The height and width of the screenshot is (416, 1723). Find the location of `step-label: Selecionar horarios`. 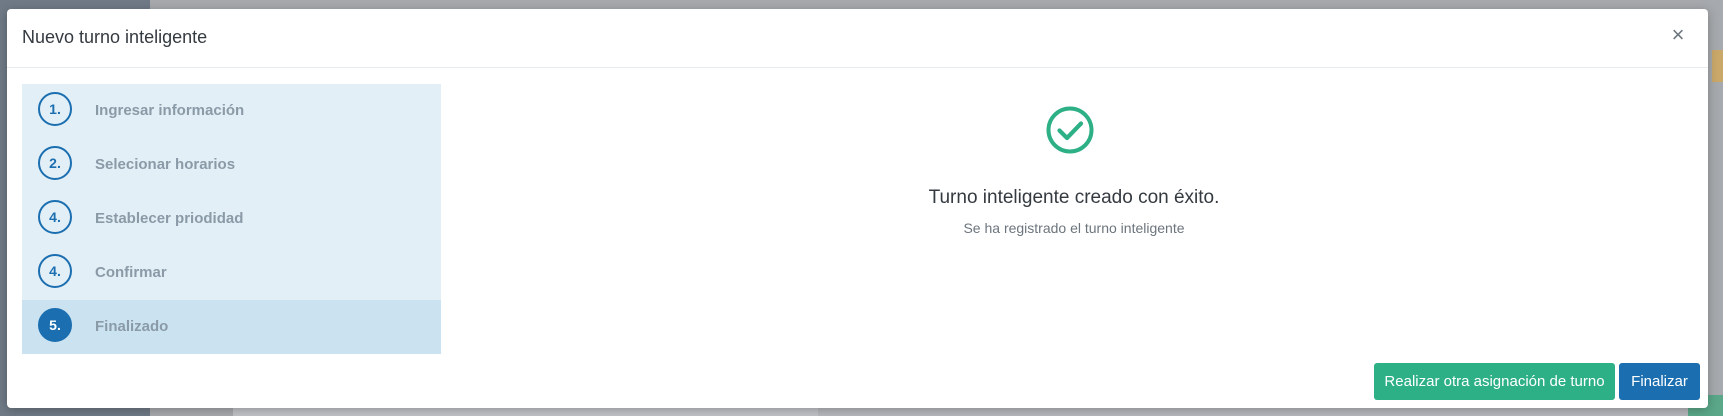

step-label: Selecionar horarios is located at coordinates (165, 164).